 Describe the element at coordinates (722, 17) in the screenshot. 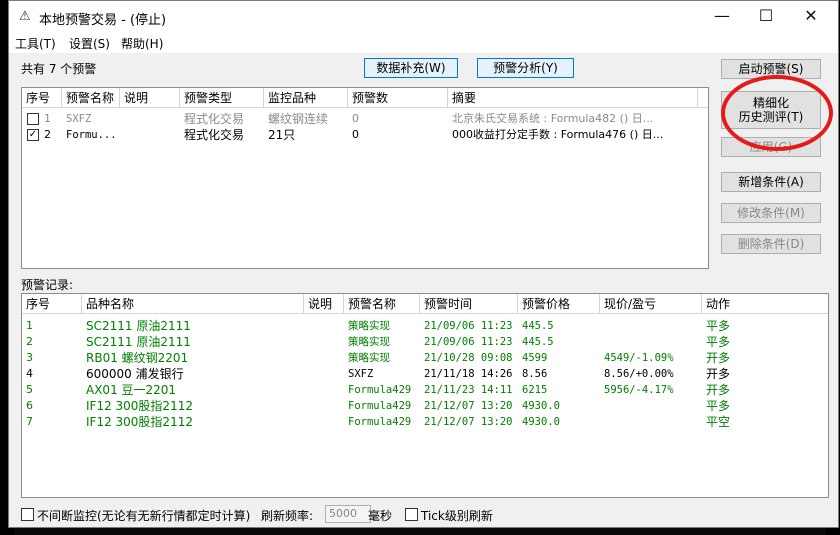

I see `minimize-button: —` at that location.